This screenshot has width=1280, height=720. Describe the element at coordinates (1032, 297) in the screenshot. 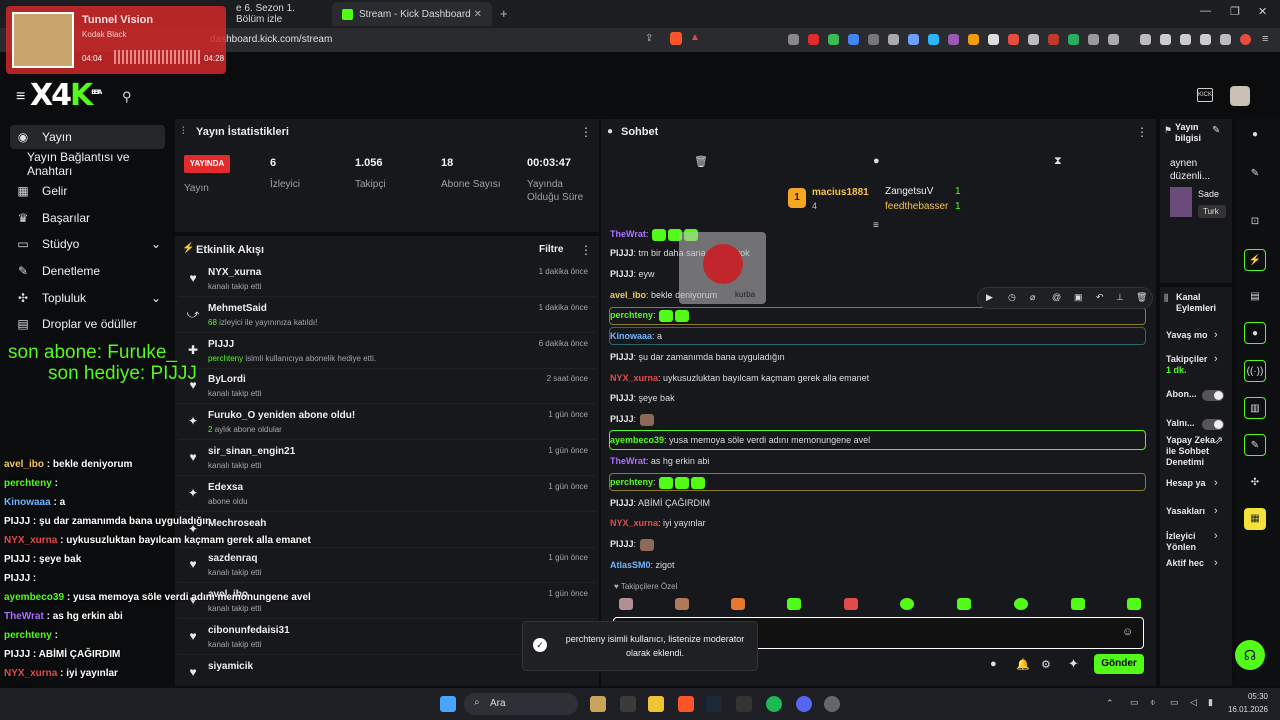

I see `slow-icon: ⌀` at that location.